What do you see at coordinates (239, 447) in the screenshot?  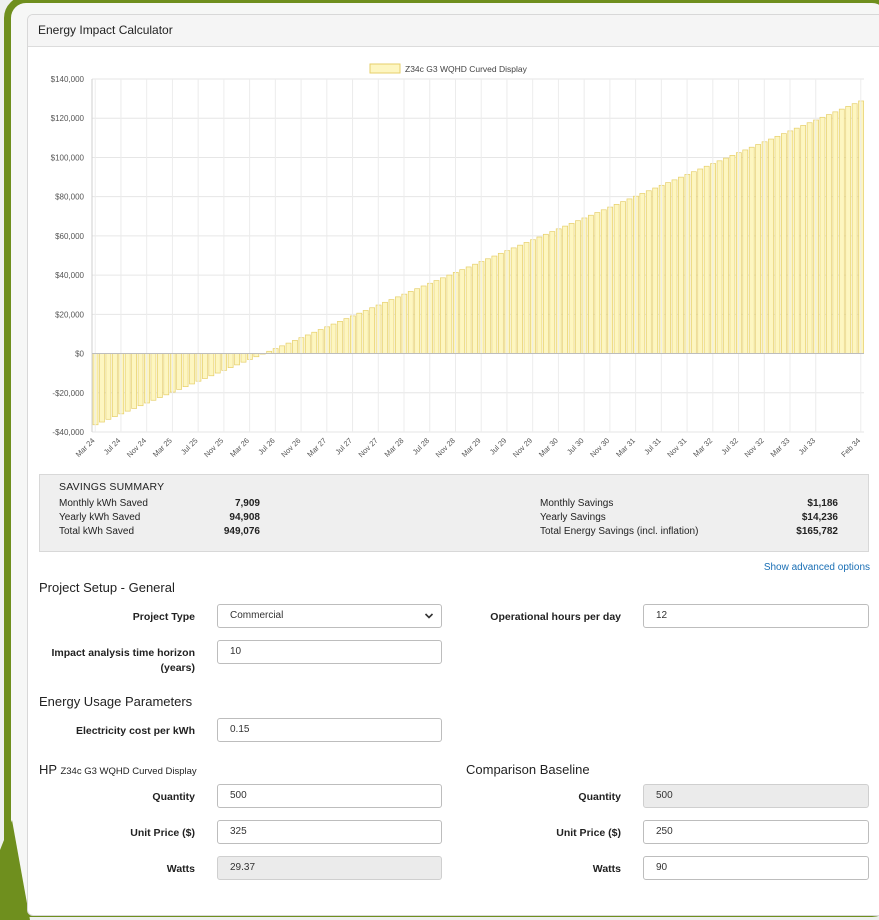 I see `x-tick-label: Mar 26` at bounding box center [239, 447].